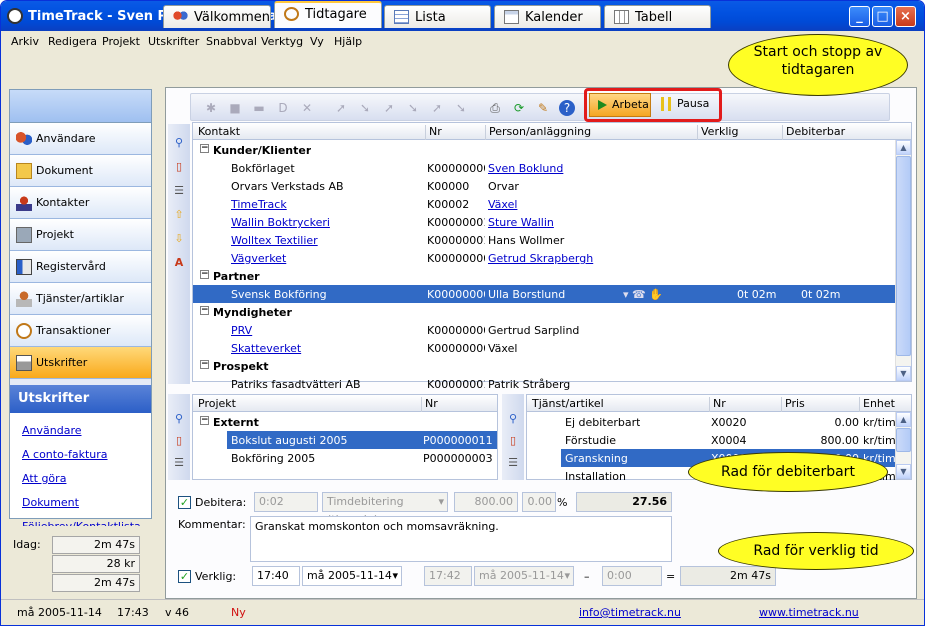 The height and width of the screenshot is (628, 928). Describe the element at coordinates (25, 41) in the screenshot. I see `menu-arkiv: Arkiv` at that location.